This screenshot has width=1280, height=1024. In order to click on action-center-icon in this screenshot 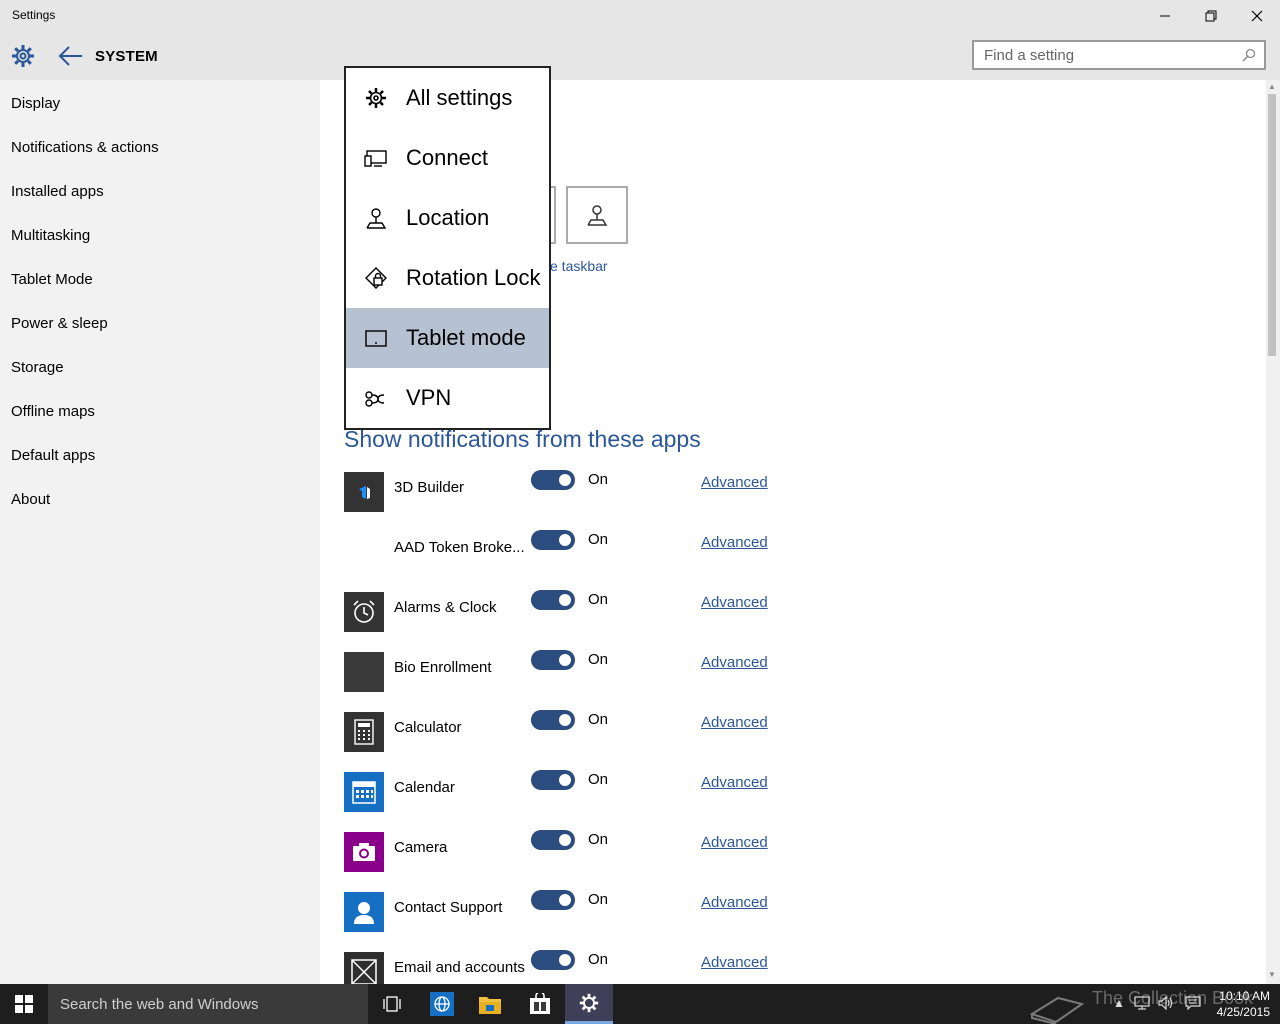, I will do `click(1193, 1003)`.